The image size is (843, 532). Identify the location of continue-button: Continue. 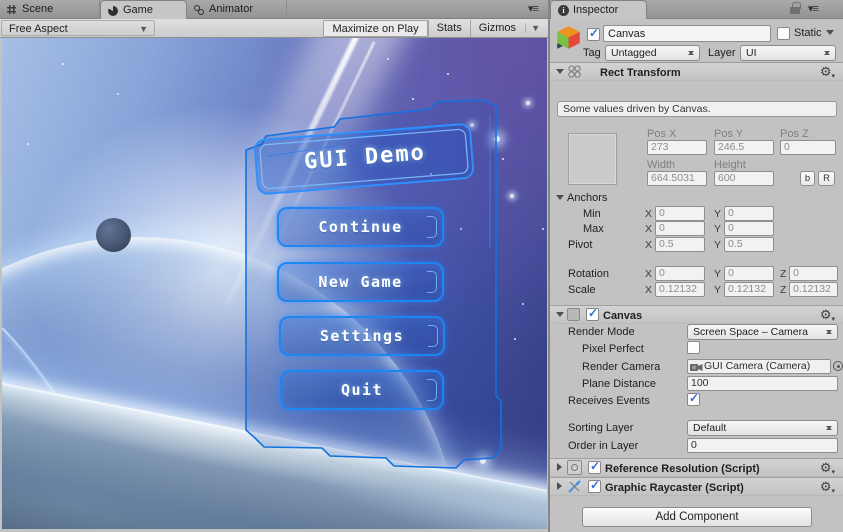
(360, 227).